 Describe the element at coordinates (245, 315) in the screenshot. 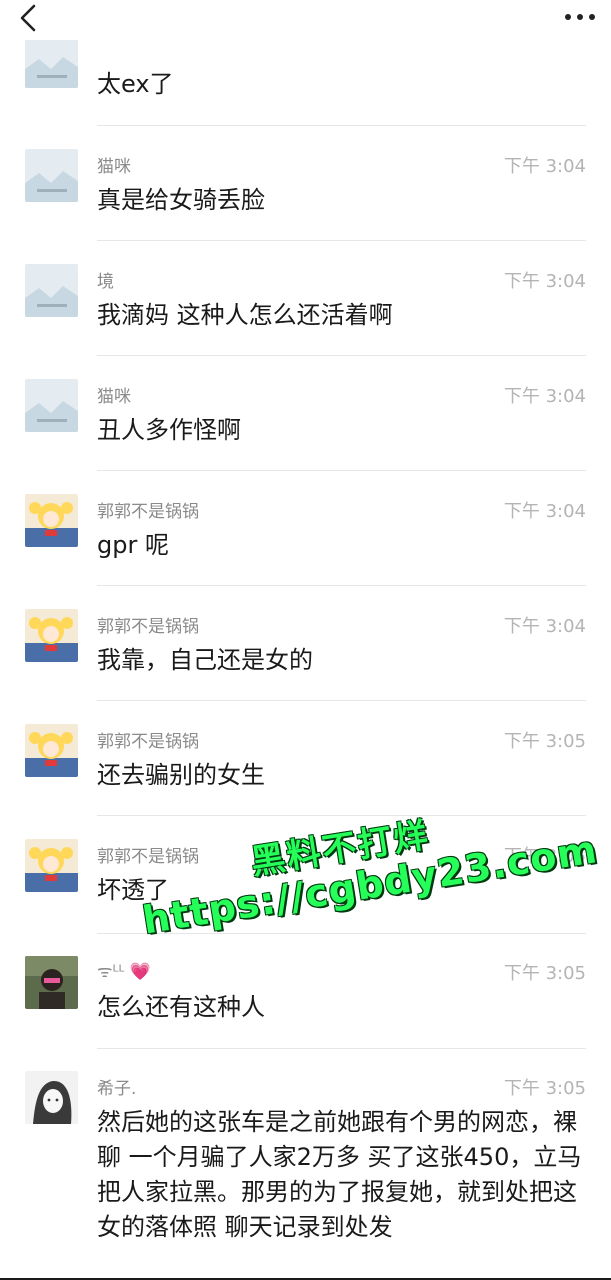

I see `message-text: 我滴妈 这种人怎么还活着啊` at that location.